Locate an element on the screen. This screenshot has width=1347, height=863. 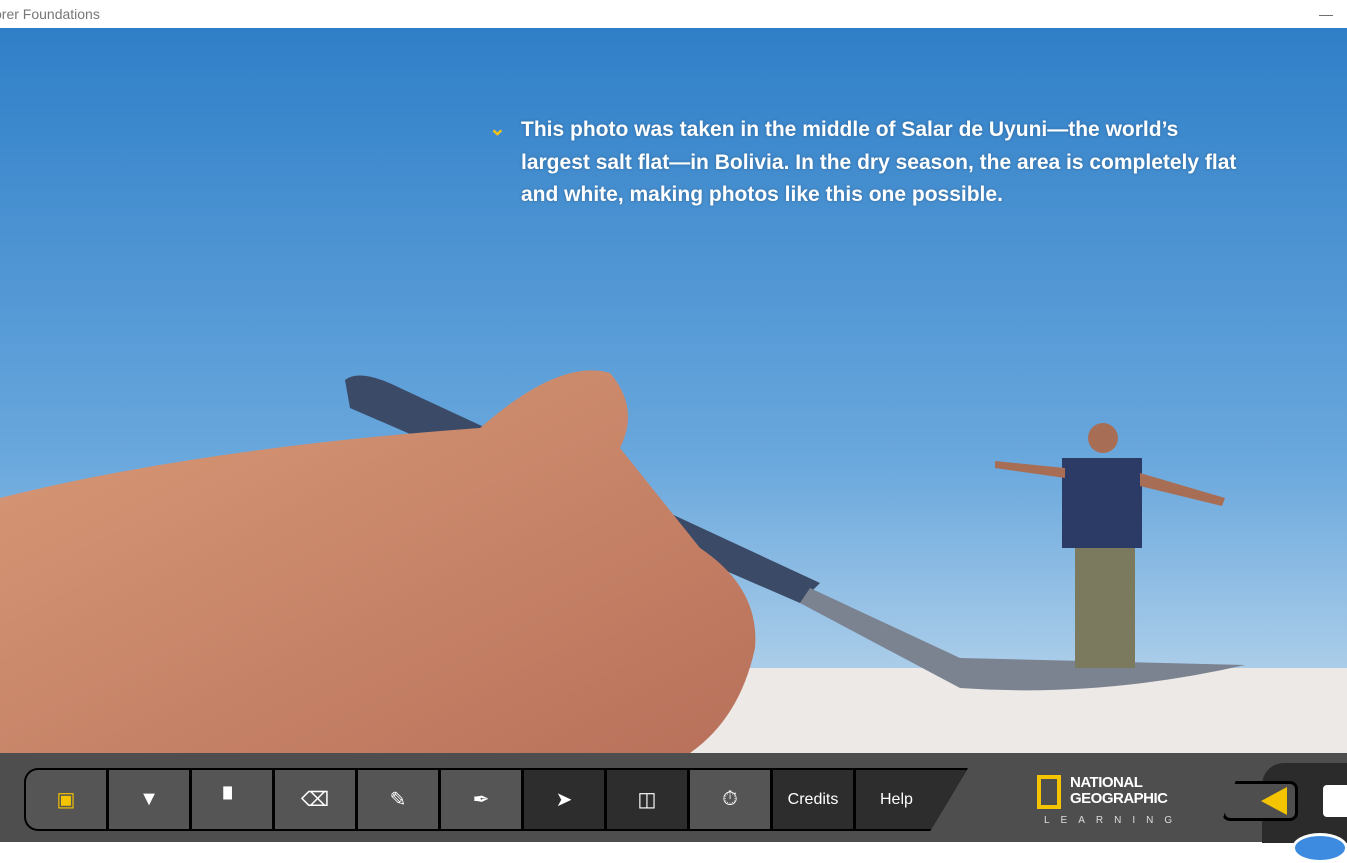
previous-page-button is located at coordinates (1260, 801).